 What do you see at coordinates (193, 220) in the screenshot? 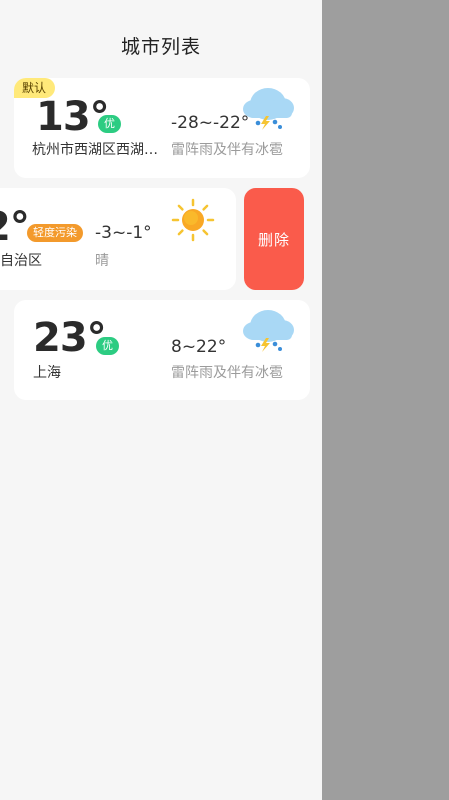
I see `sun-icon` at bounding box center [193, 220].